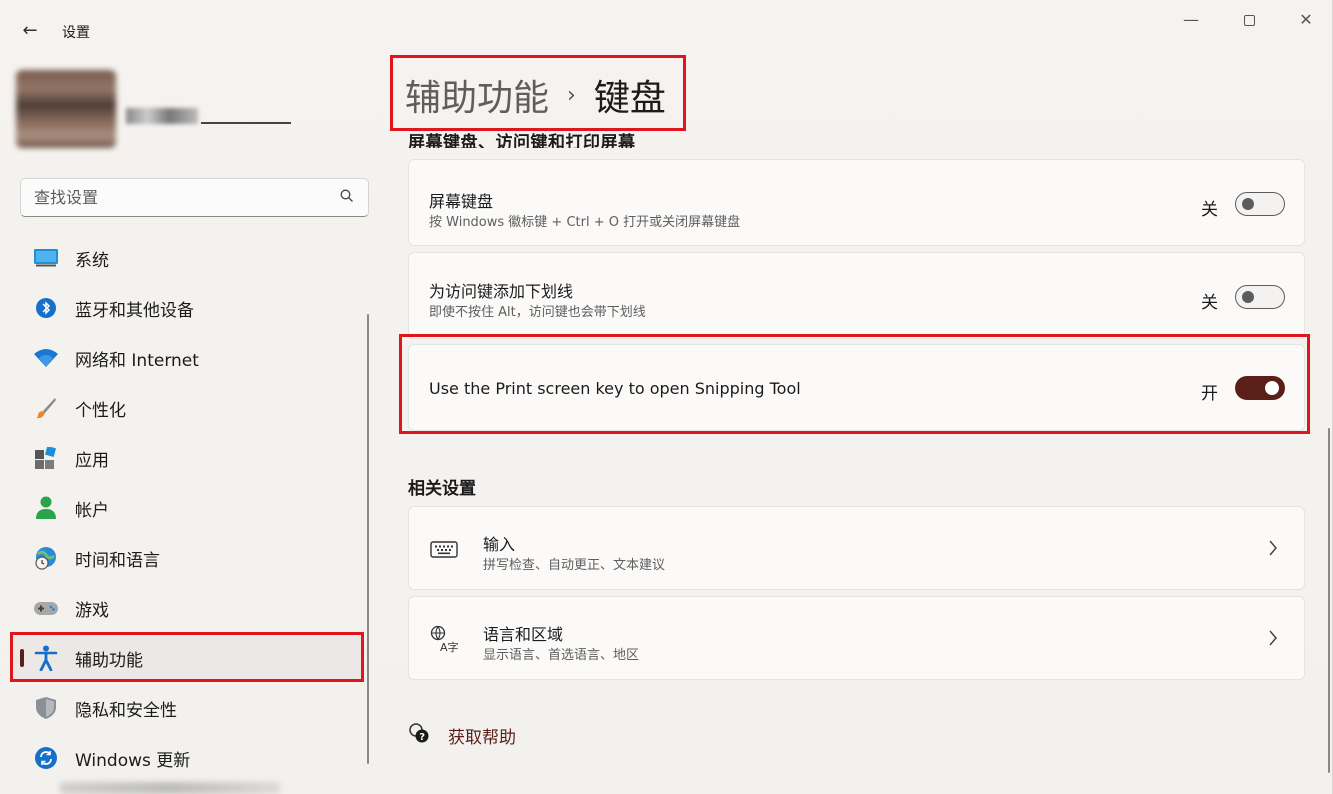  What do you see at coordinates (1260, 297) in the screenshot?
I see `underline-access-keys-toggle` at bounding box center [1260, 297].